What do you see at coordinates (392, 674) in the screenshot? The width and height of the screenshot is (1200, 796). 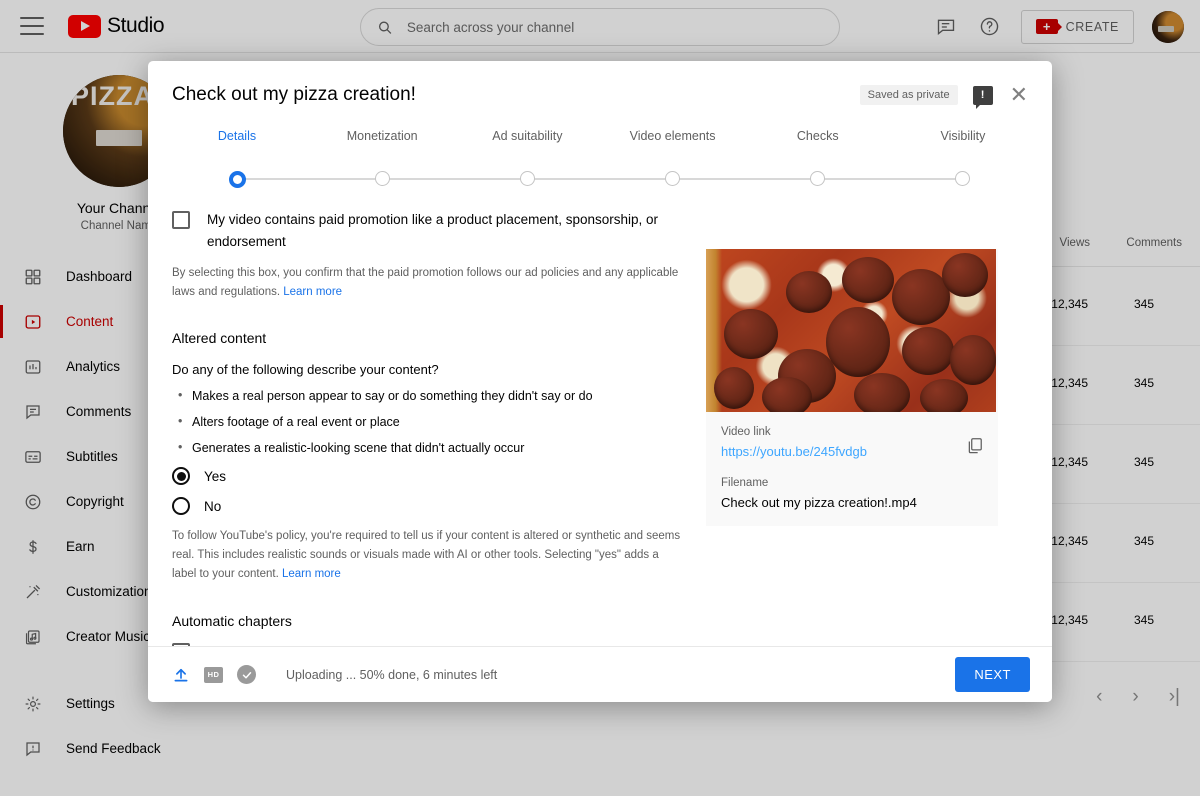 I see `upload-status-text: Uploading ... 50% done, 6 minutes left` at bounding box center [392, 674].